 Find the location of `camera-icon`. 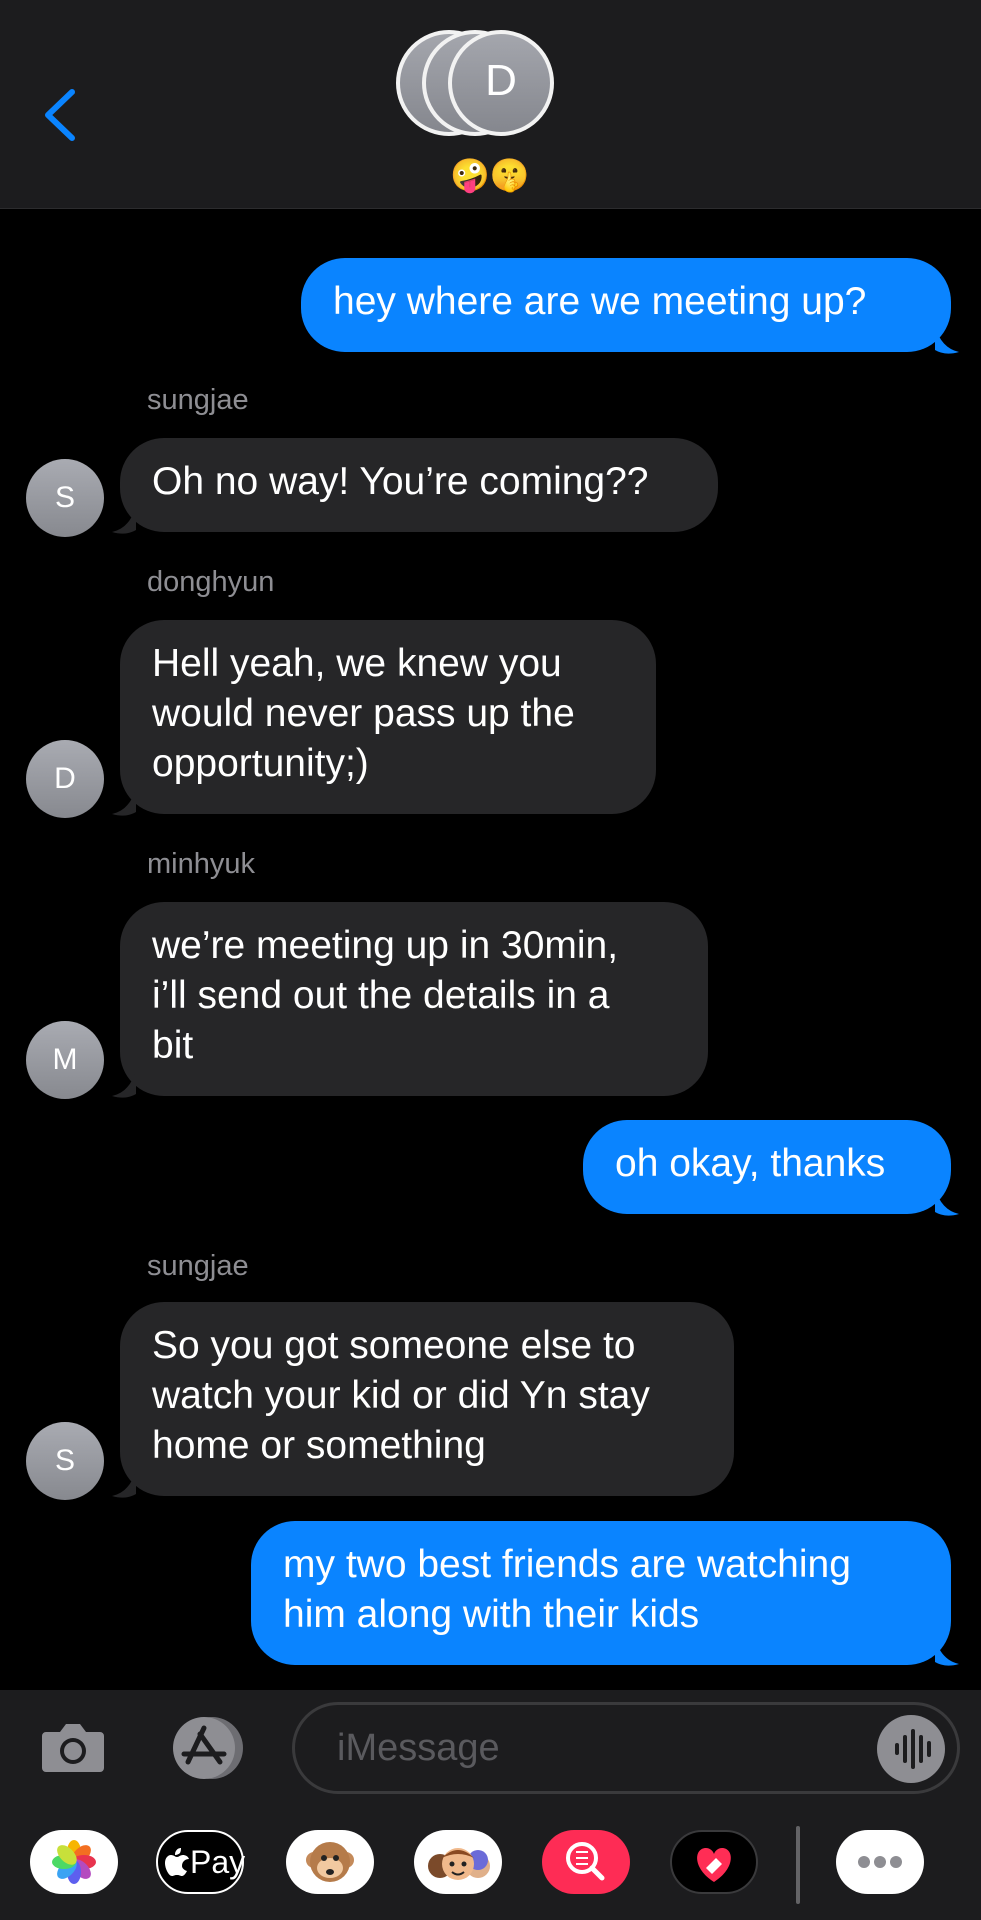

camera-icon is located at coordinates (73, 1747).